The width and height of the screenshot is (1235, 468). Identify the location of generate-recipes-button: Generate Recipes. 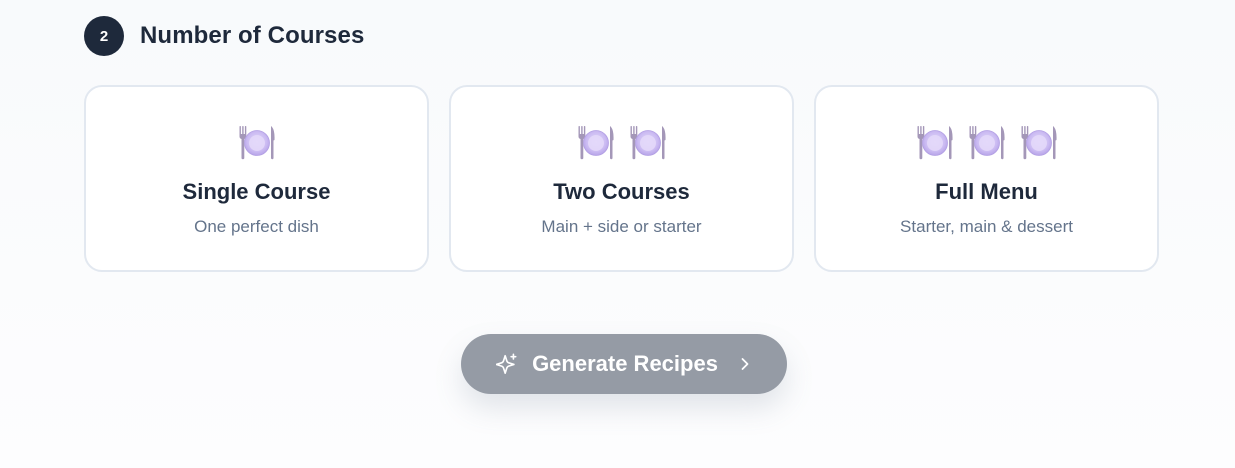
(624, 364).